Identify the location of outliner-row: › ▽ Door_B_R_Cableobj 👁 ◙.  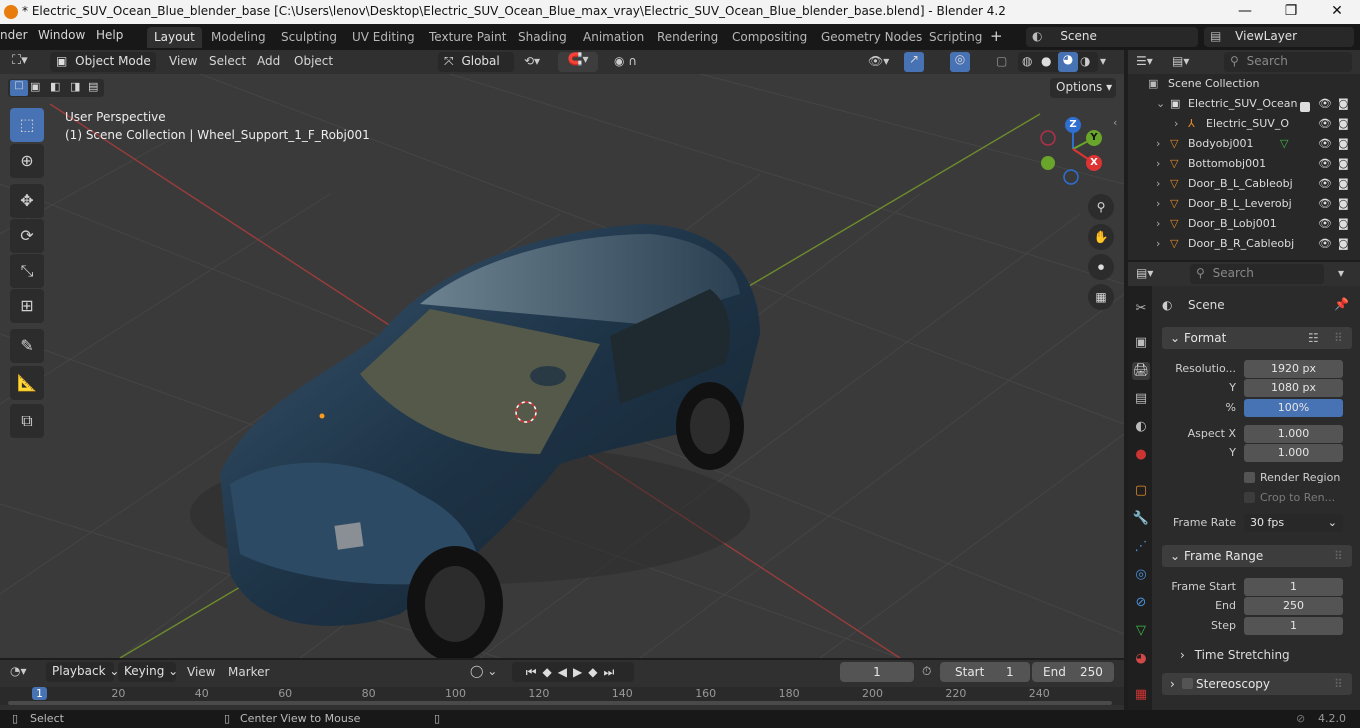
(1244, 247).